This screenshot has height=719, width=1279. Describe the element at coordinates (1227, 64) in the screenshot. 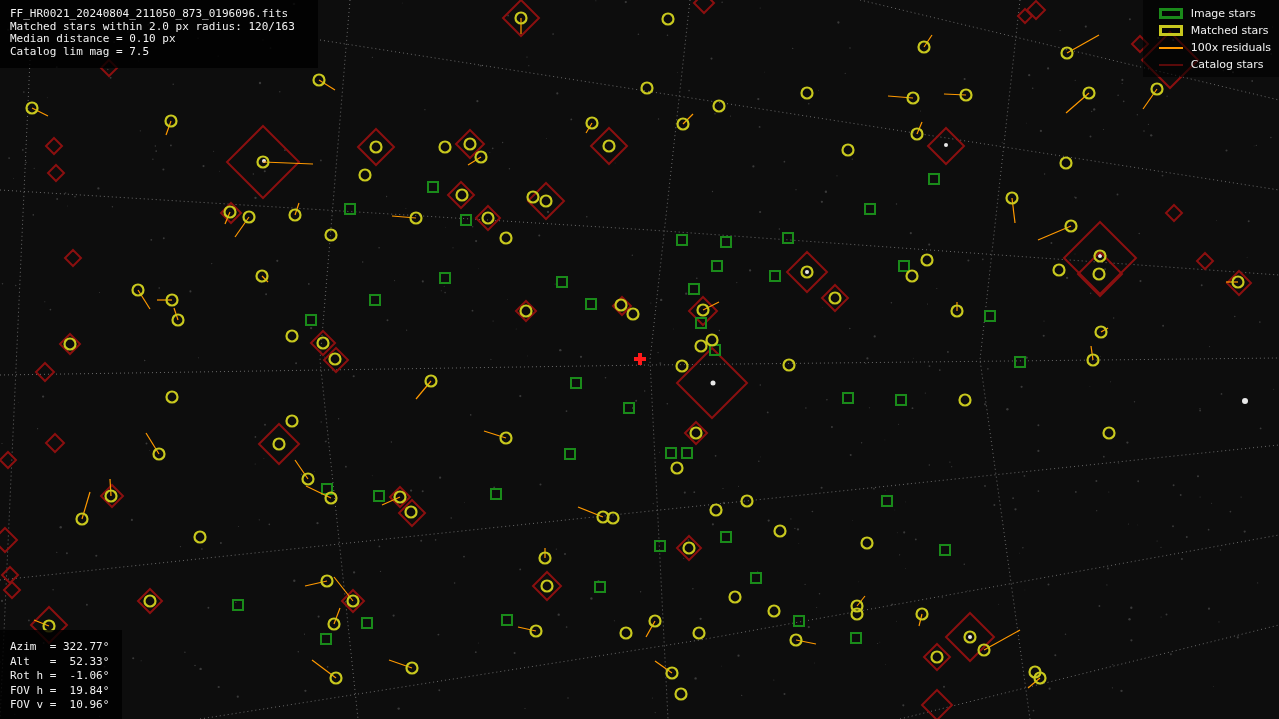

I see `legend-label: Catalog stars` at that location.